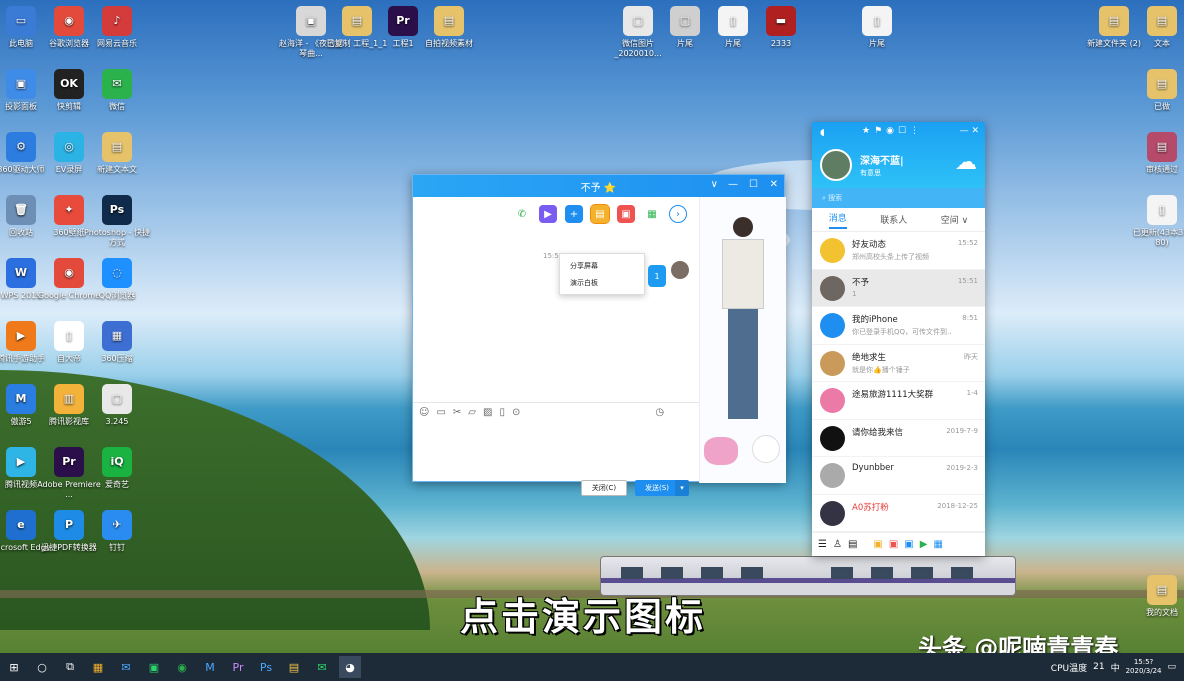  What do you see at coordinates (117, 27) in the screenshot?
I see `desktop-icon: ♪ 网易云音乐` at bounding box center [117, 27].